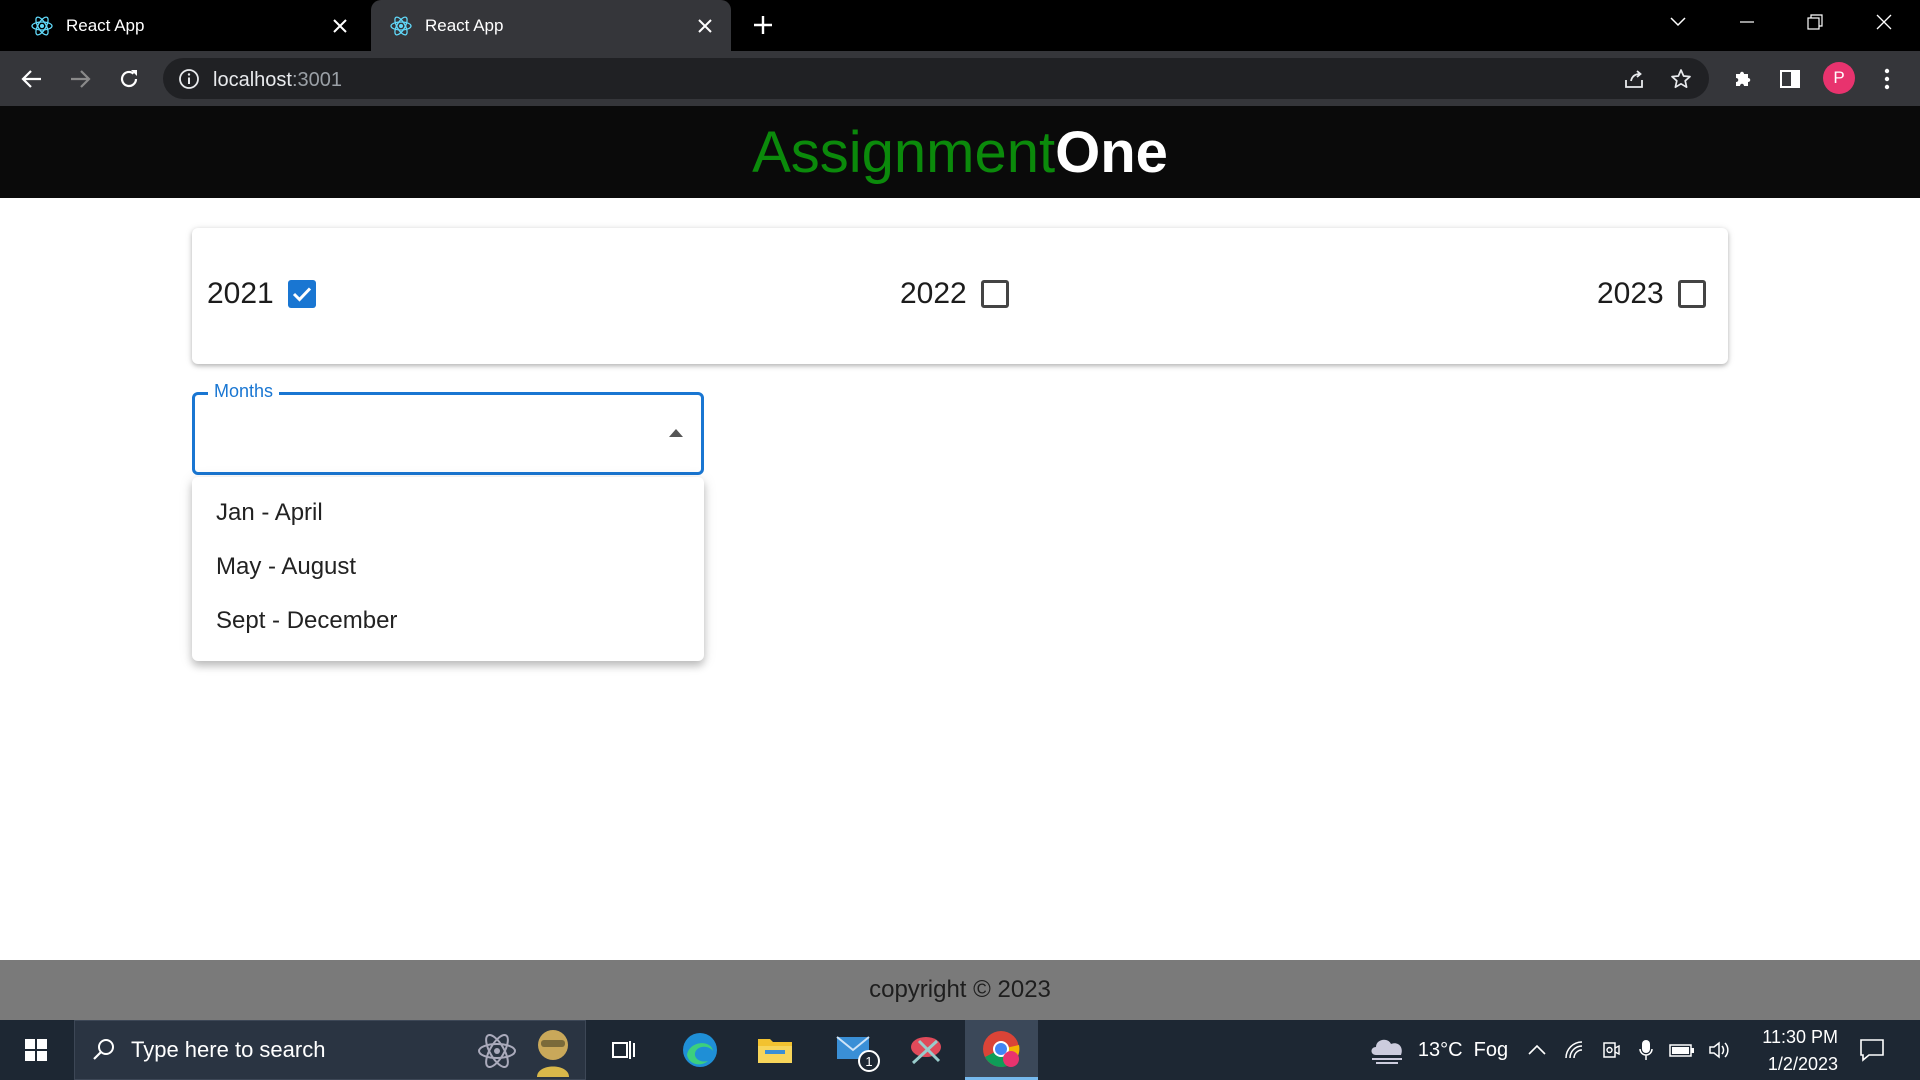  What do you see at coordinates (551, 25) in the screenshot?
I see `browser-tab-2: React App` at bounding box center [551, 25].